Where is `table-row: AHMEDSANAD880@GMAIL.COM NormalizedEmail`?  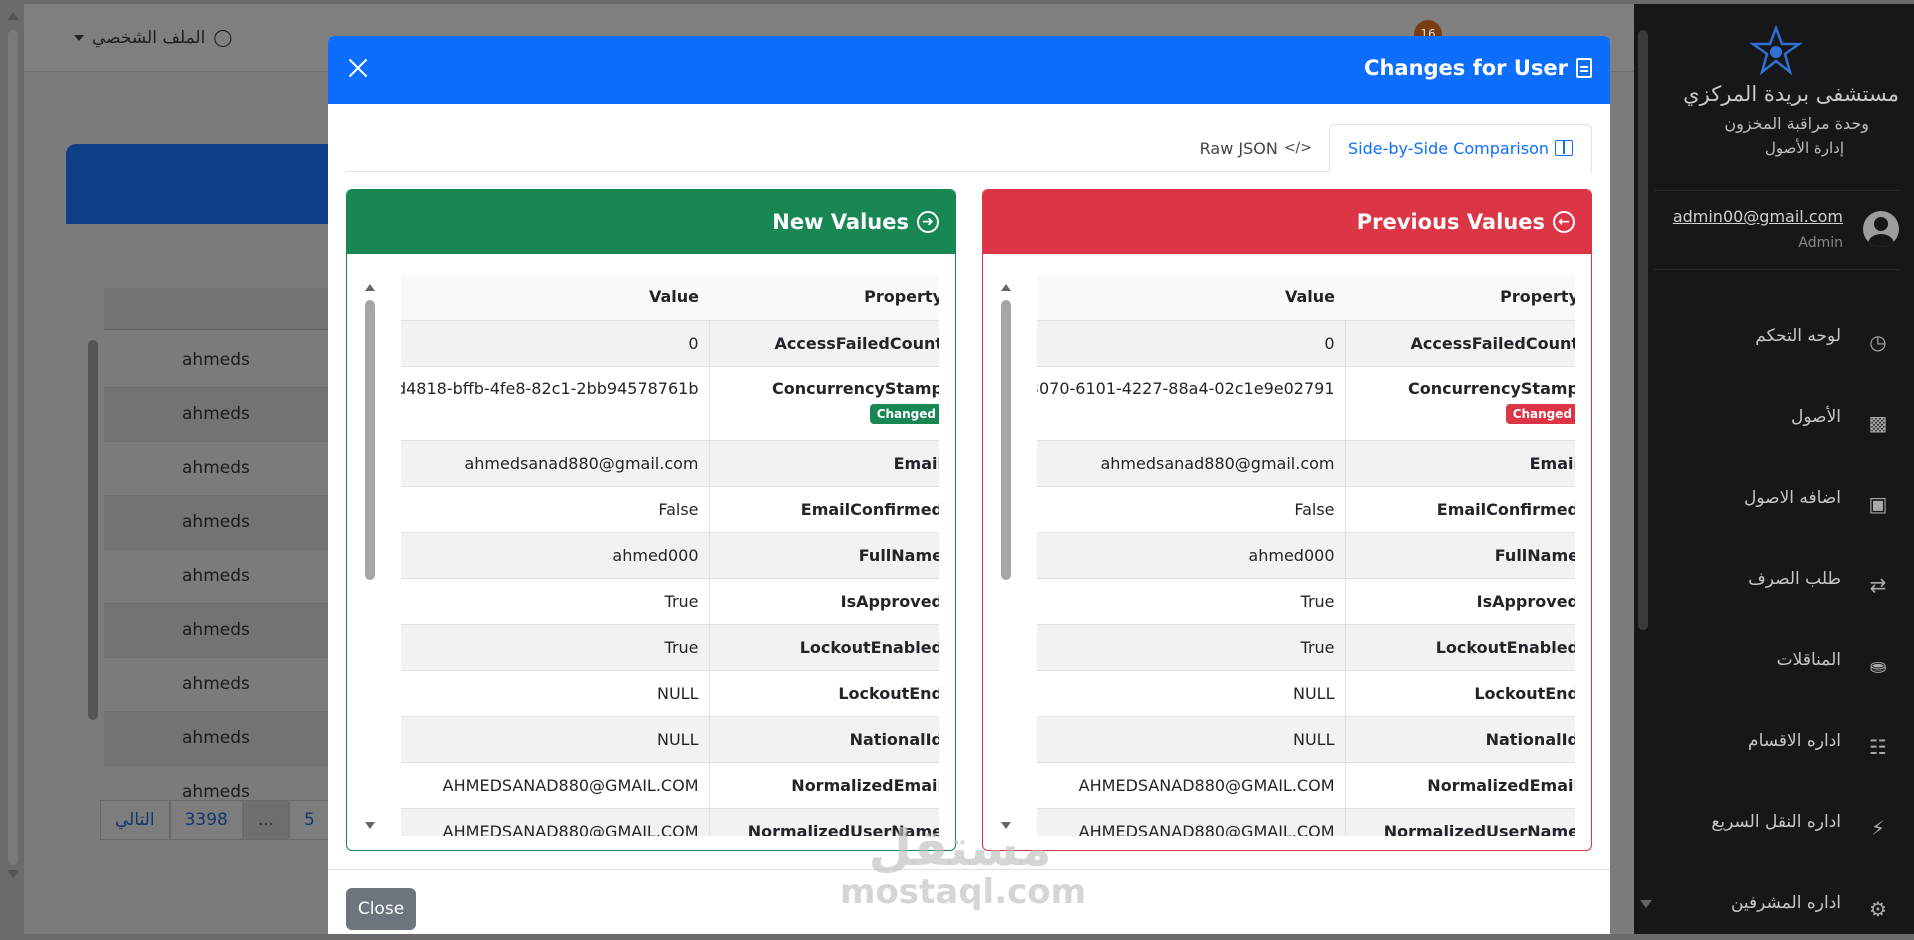
table-row: AHMEDSANAD880@GMAIL.COM NormalizedEmail is located at coordinates (1306, 785).